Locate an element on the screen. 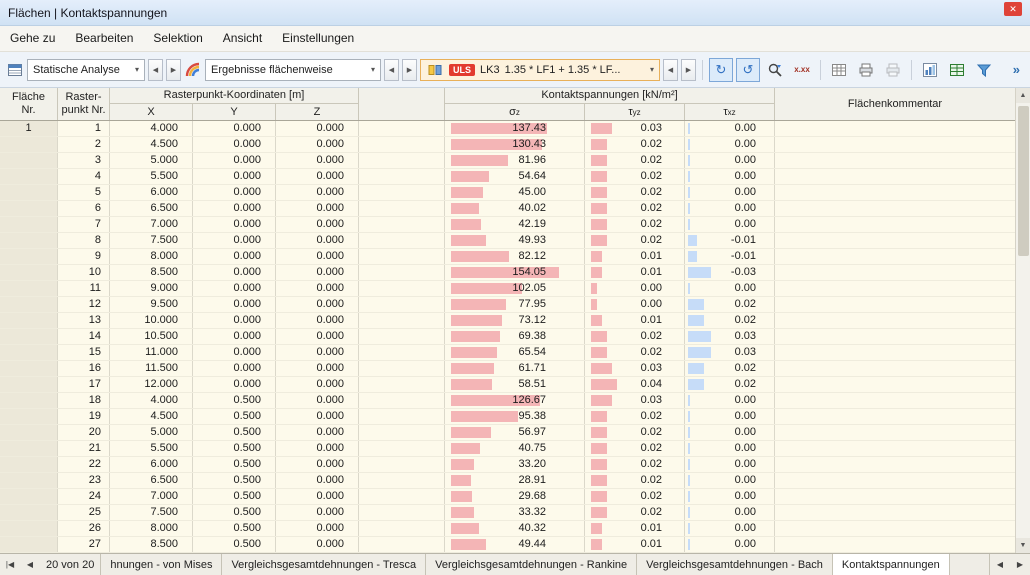 The height and width of the screenshot is (575, 1030). cell-x: 4.000 is located at coordinates (151, 400).